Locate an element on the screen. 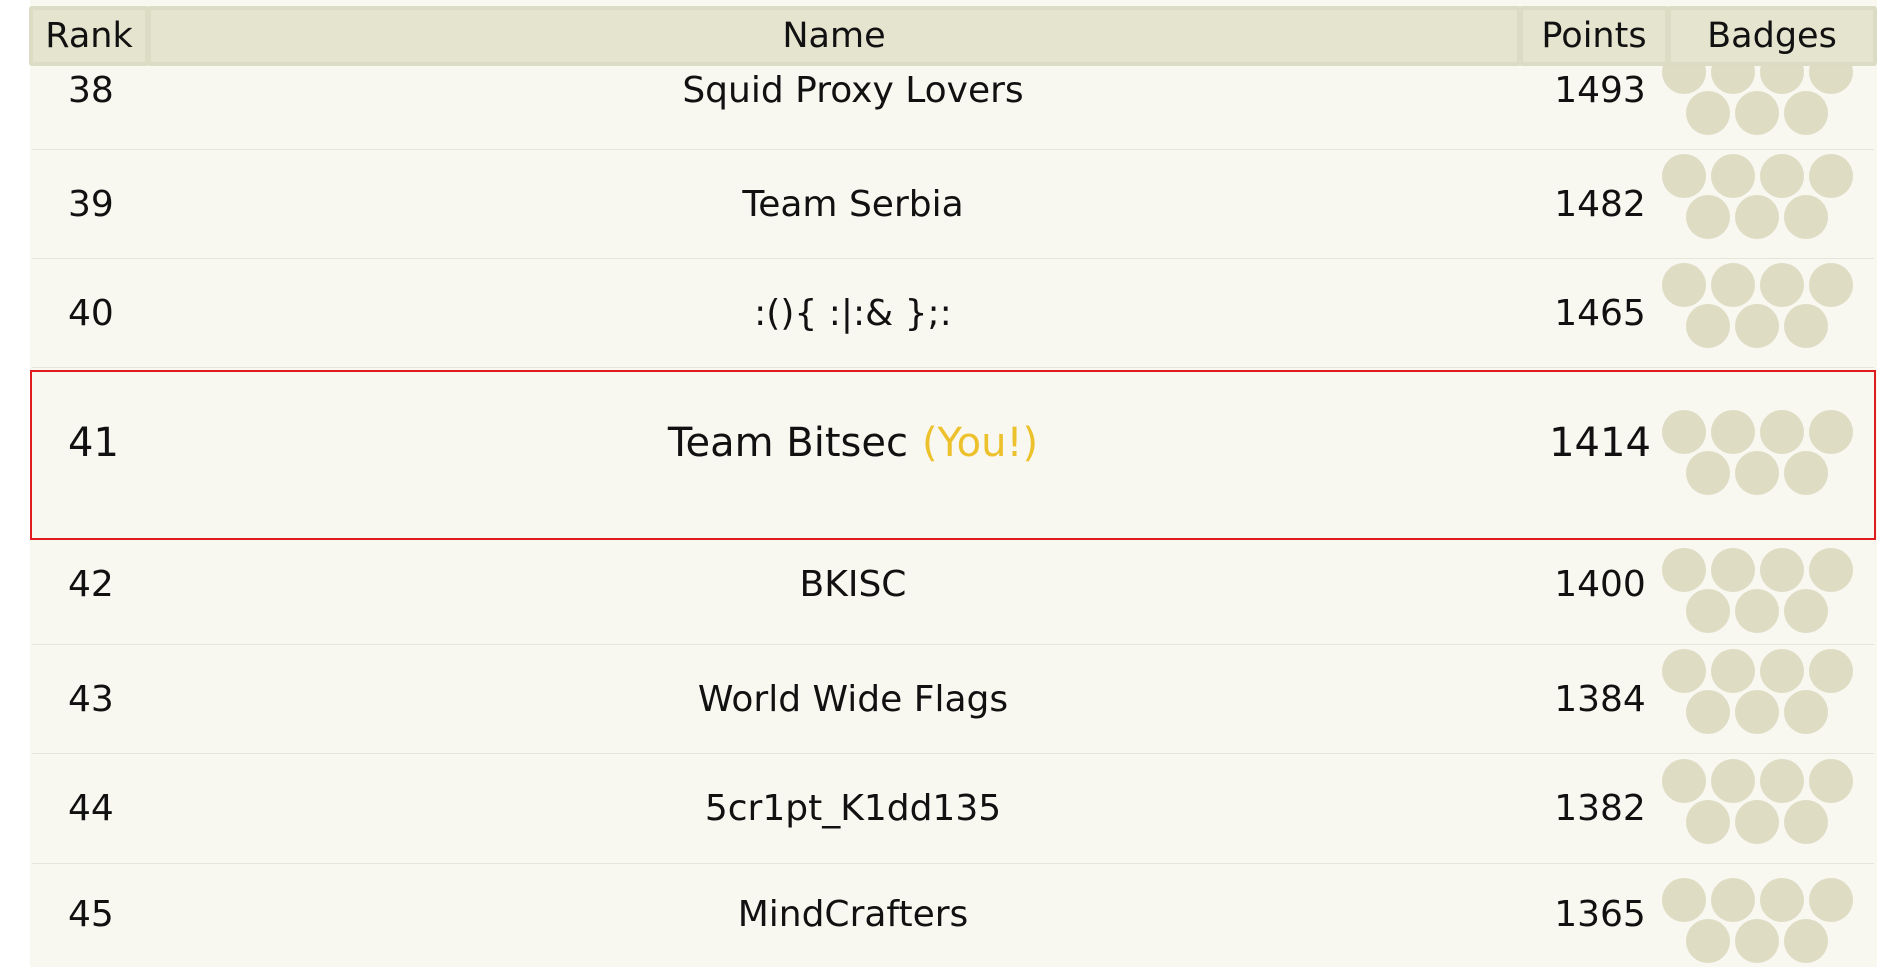  team-name-cell: World Wide Flags is located at coordinates (853, 699).